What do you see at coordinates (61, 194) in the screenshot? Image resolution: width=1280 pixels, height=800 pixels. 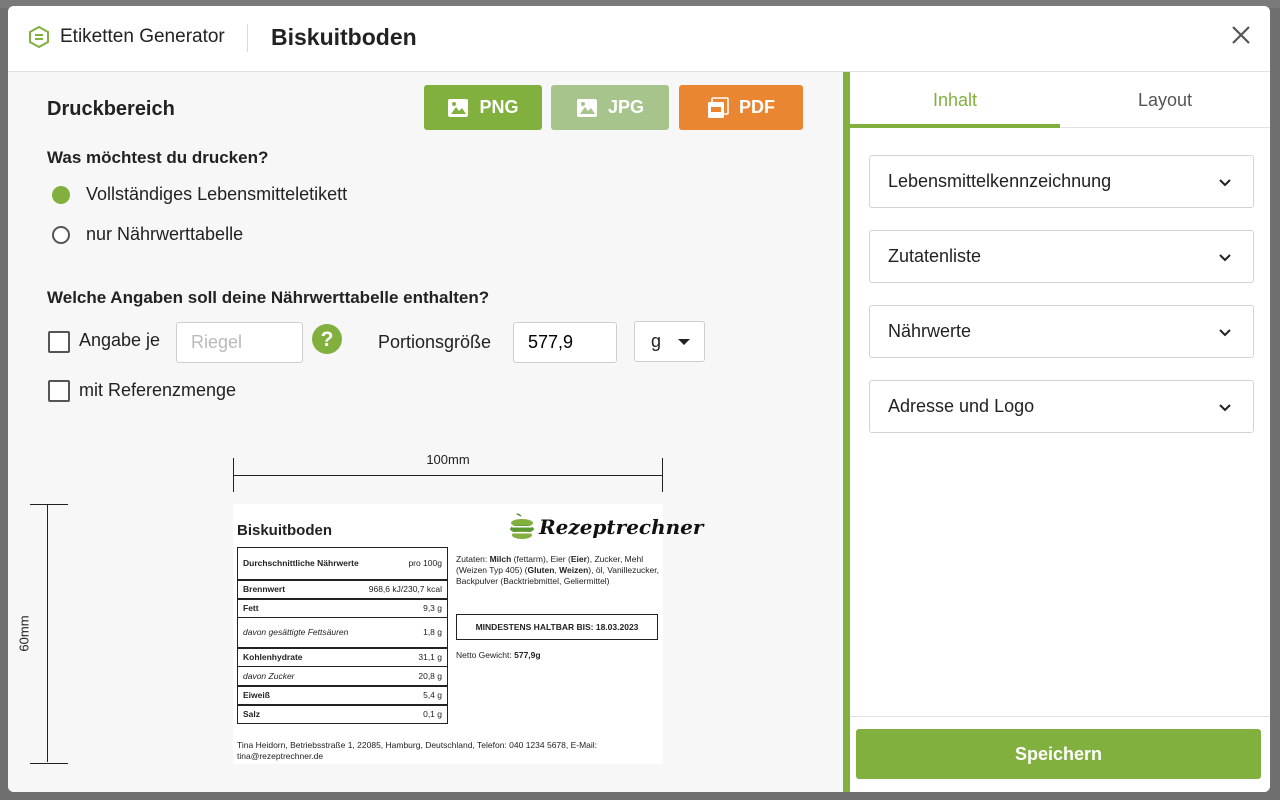 I see `radio-full-label` at bounding box center [61, 194].